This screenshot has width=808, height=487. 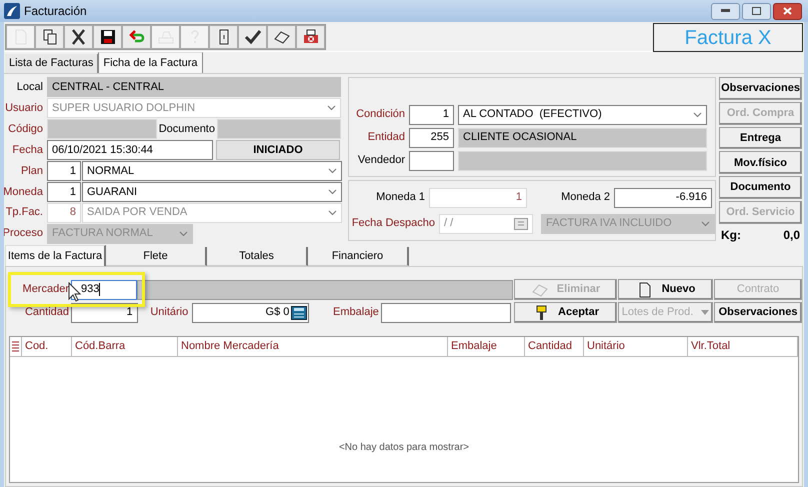 What do you see at coordinates (760, 162) in the screenshot?
I see `side-button: Mov.físico` at bounding box center [760, 162].